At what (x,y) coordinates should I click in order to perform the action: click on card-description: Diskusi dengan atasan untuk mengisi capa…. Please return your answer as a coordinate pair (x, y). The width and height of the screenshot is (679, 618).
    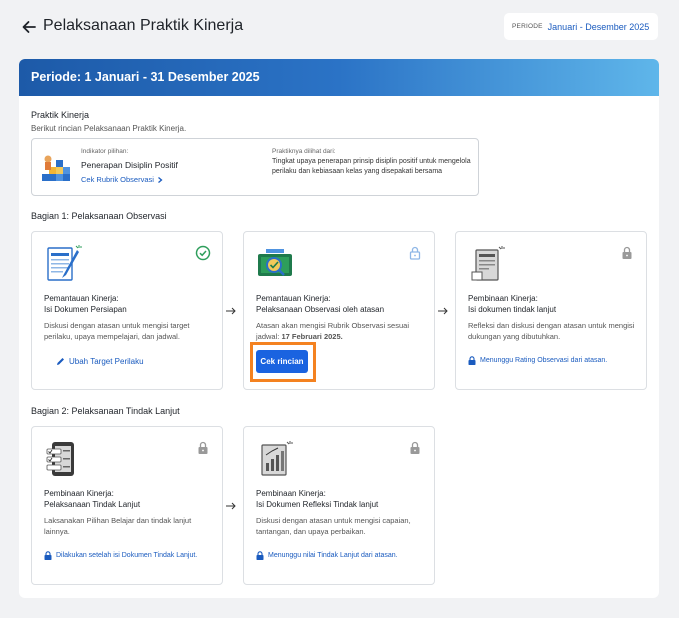
    Looking at the image, I should click on (333, 526).